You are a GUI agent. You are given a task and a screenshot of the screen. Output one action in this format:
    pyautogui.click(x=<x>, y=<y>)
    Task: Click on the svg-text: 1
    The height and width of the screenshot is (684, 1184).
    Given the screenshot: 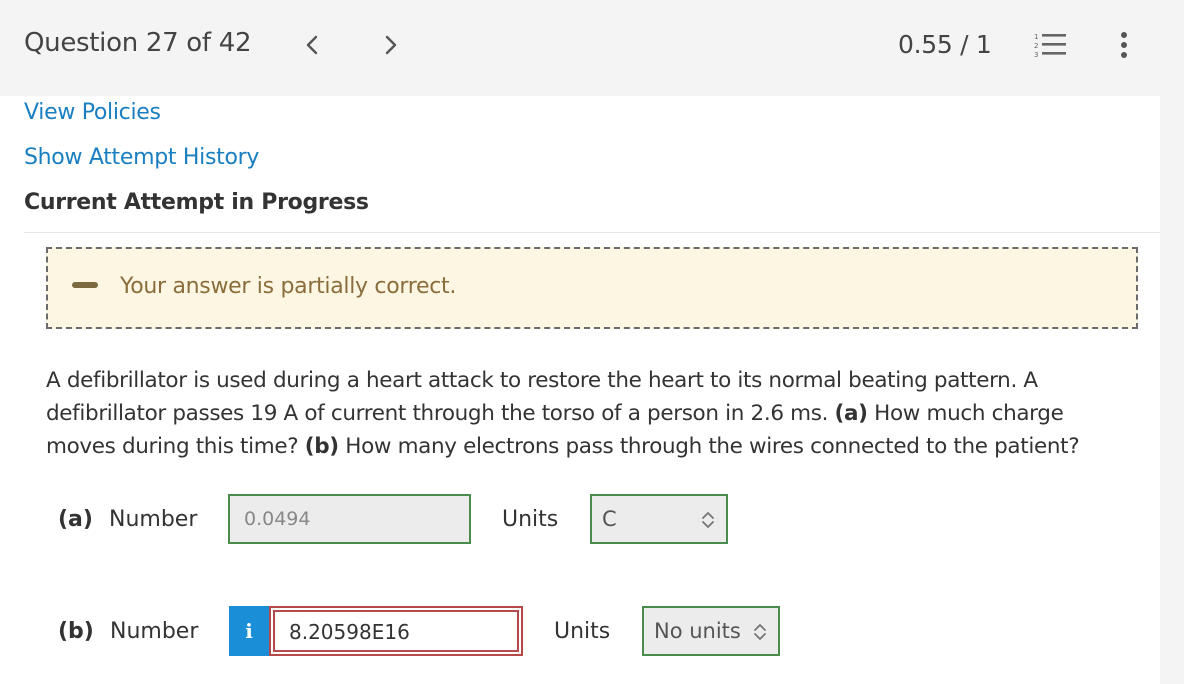 What is the action you would take?
    pyautogui.click(x=1036, y=37)
    